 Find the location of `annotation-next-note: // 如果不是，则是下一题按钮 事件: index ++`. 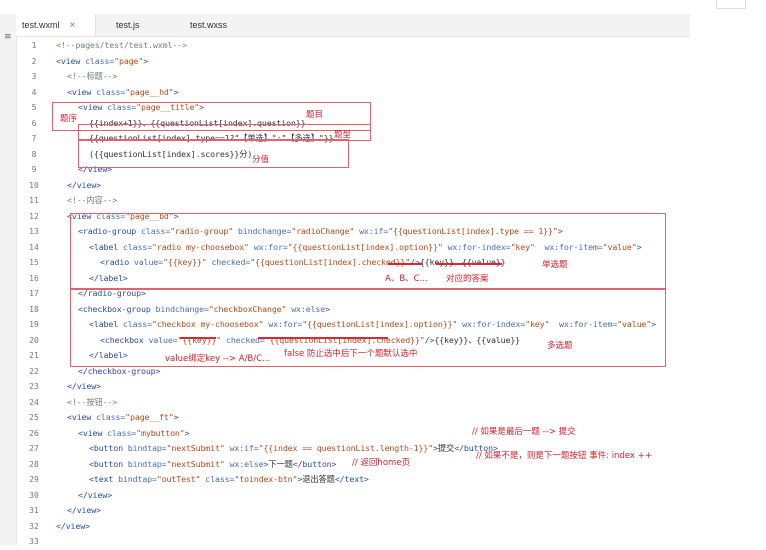

annotation-next-note: // 如果不是，则是下一题按钮 事件: index ++ is located at coordinates (564, 456).